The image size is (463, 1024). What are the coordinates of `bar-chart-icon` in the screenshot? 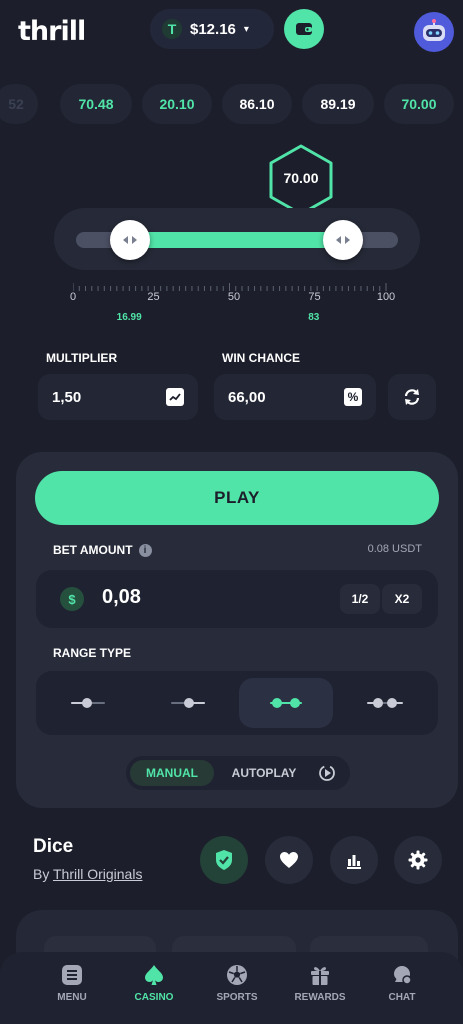 It's located at (354, 862).